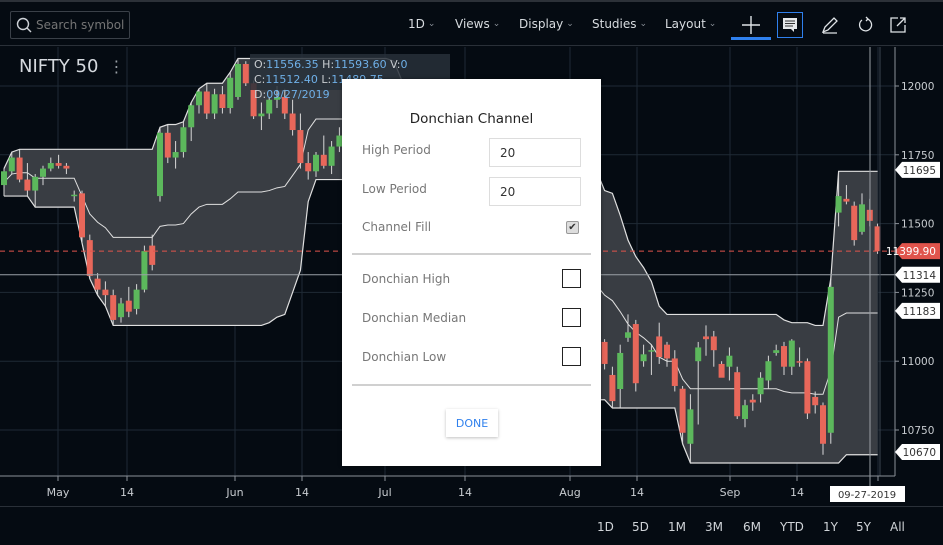 Image resolution: width=943 pixels, height=545 pixels. Describe the element at coordinates (394, 188) in the screenshot. I see `low-period-label: Low Period` at that location.